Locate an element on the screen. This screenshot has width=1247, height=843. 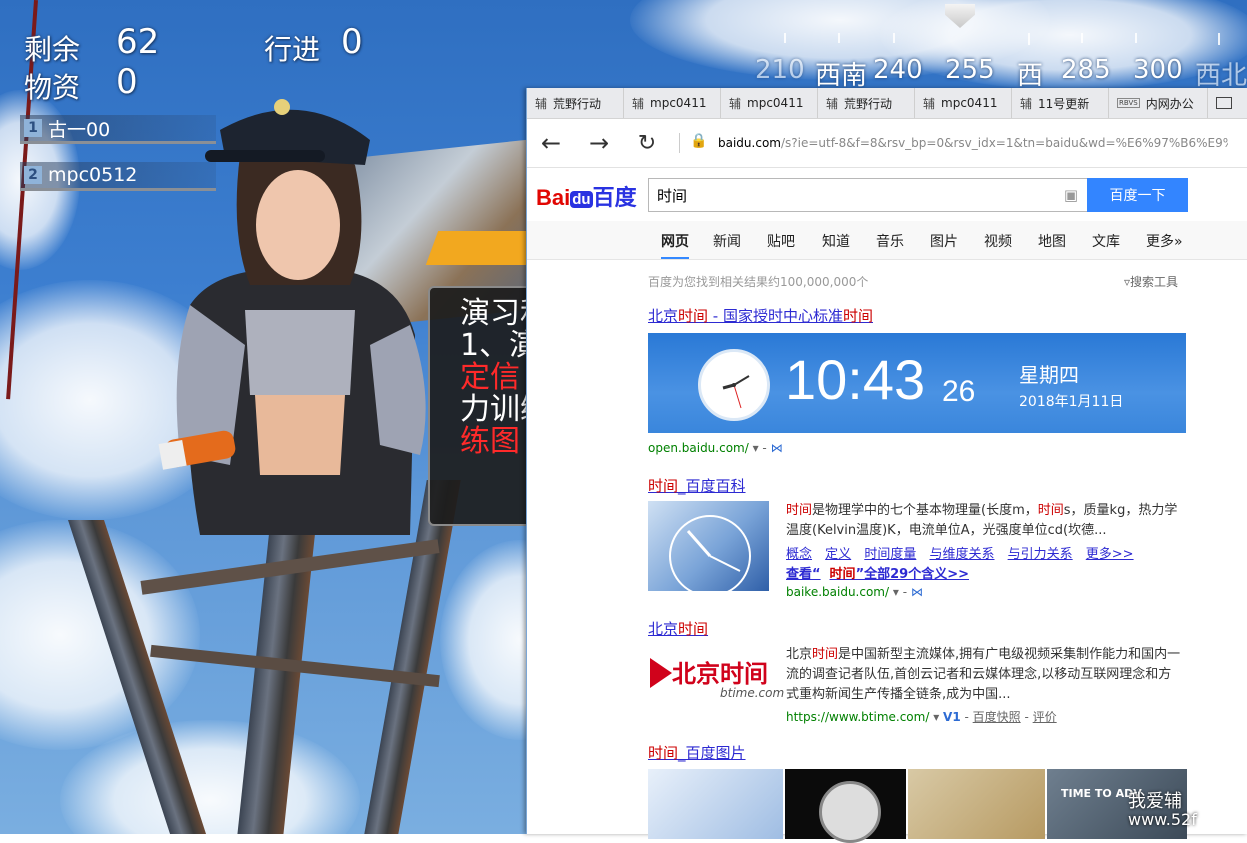
all-meanings-link: 查看“ 时间”全部29个含义>> is located at coordinates (882, 572).